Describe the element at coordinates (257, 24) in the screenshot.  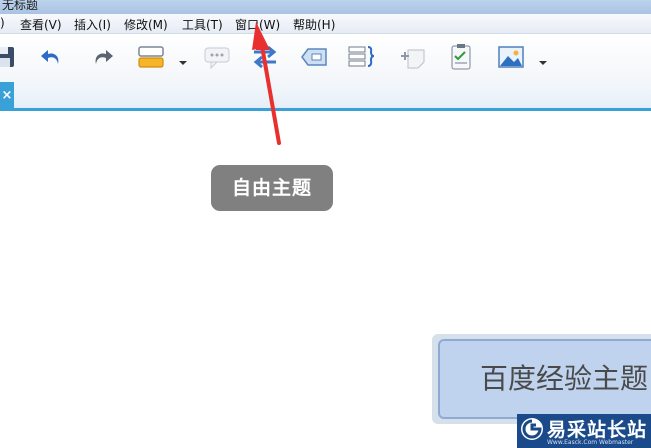
I see `menu-window: 窗口(W)` at that location.